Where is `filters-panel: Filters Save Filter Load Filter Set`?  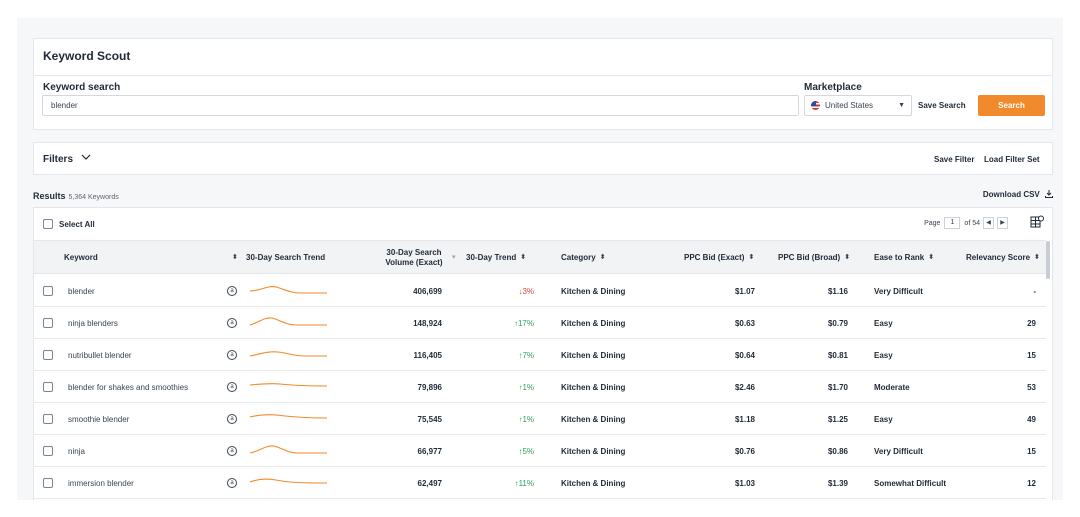 filters-panel: Filters Save Filter Load Filter Set is located at coordinates (543, 158).